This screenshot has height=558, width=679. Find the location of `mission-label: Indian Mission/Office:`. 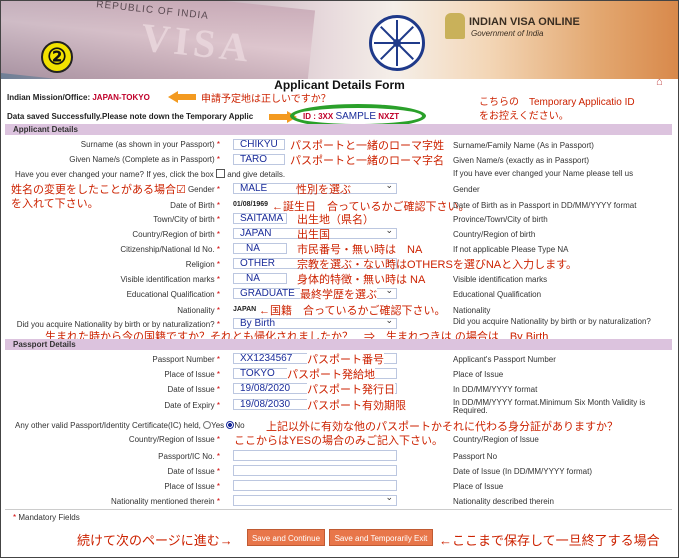

mission-label: Indian Mission/Office: is located at coordinates (49, 97).